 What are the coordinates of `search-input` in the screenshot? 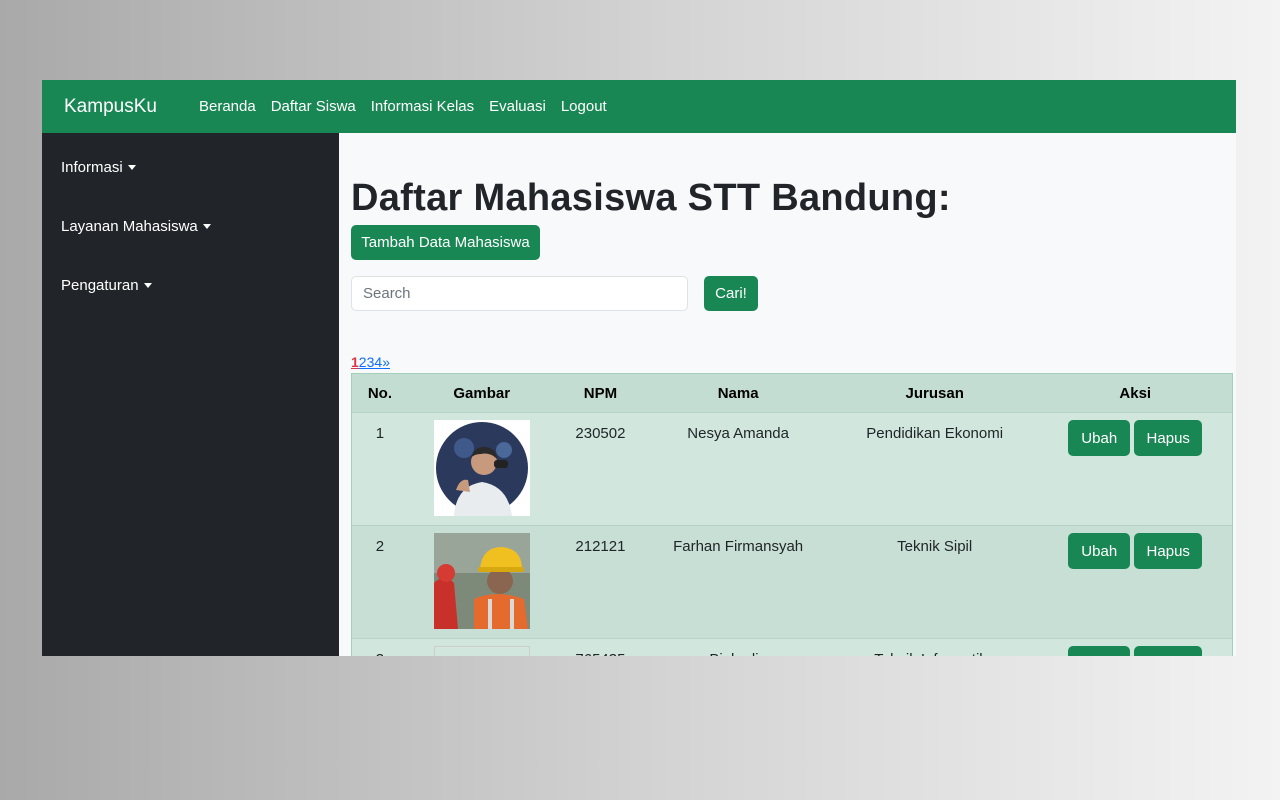 It's located at (519, 293).